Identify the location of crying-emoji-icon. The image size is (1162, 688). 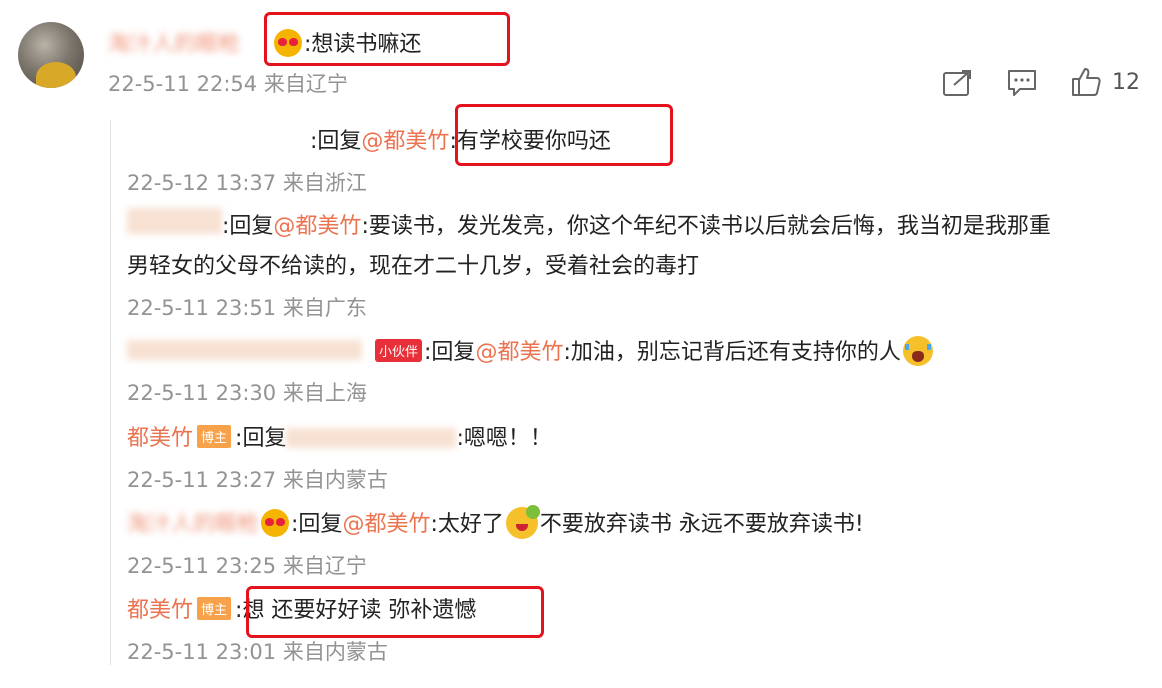
(917, 351).